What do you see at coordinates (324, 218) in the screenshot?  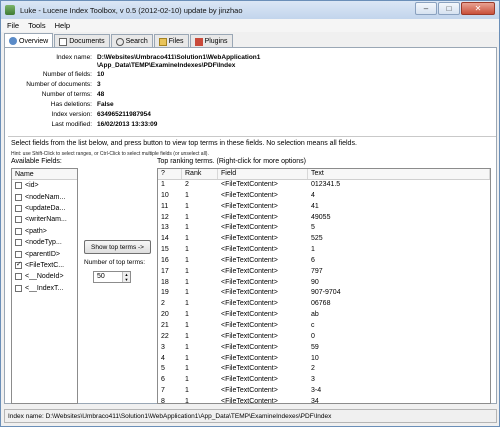 I see `table-row: 12 1 <FileTextContent> 49055` at bounding box center [324, 218].